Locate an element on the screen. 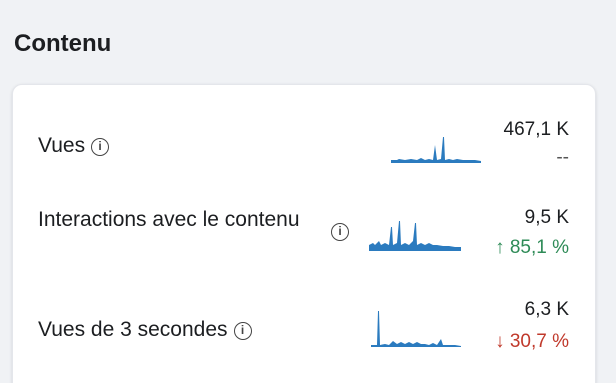 This screenshot has height=383, width=616. metric-value: 467,1 K is located at coordinates (536, 129).